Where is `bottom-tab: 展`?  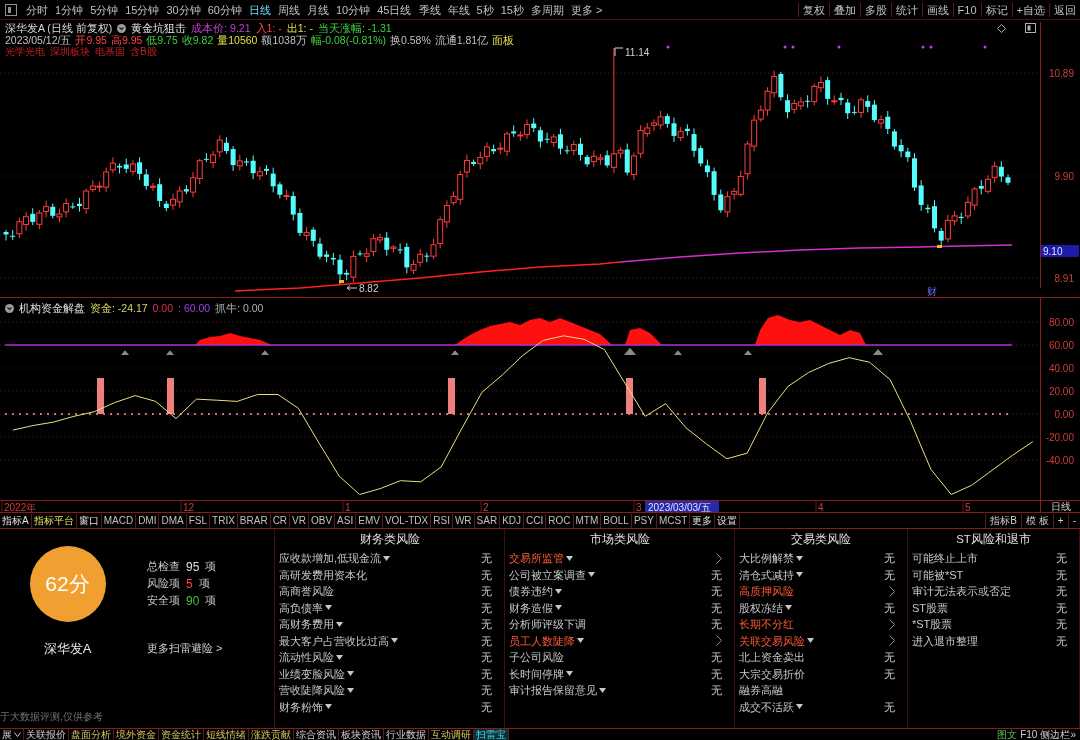 bottom-tab: 展 is located at coordinates (12, 734).